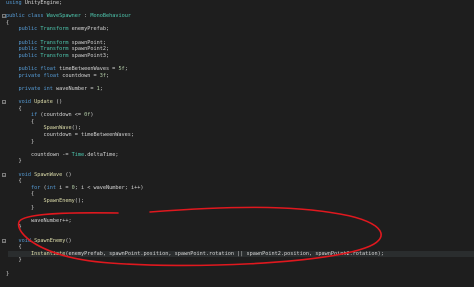  I want to click on code-line: public Transform enemyPrefab;, so click(237, 29).